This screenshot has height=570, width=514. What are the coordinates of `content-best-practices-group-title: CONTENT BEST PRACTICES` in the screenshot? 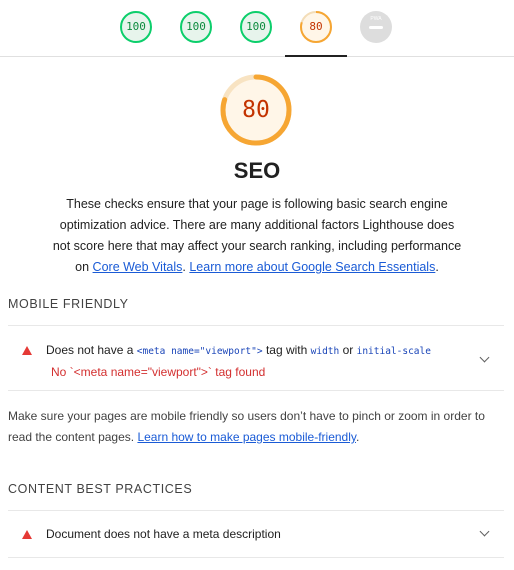 It's located at (100, 489).